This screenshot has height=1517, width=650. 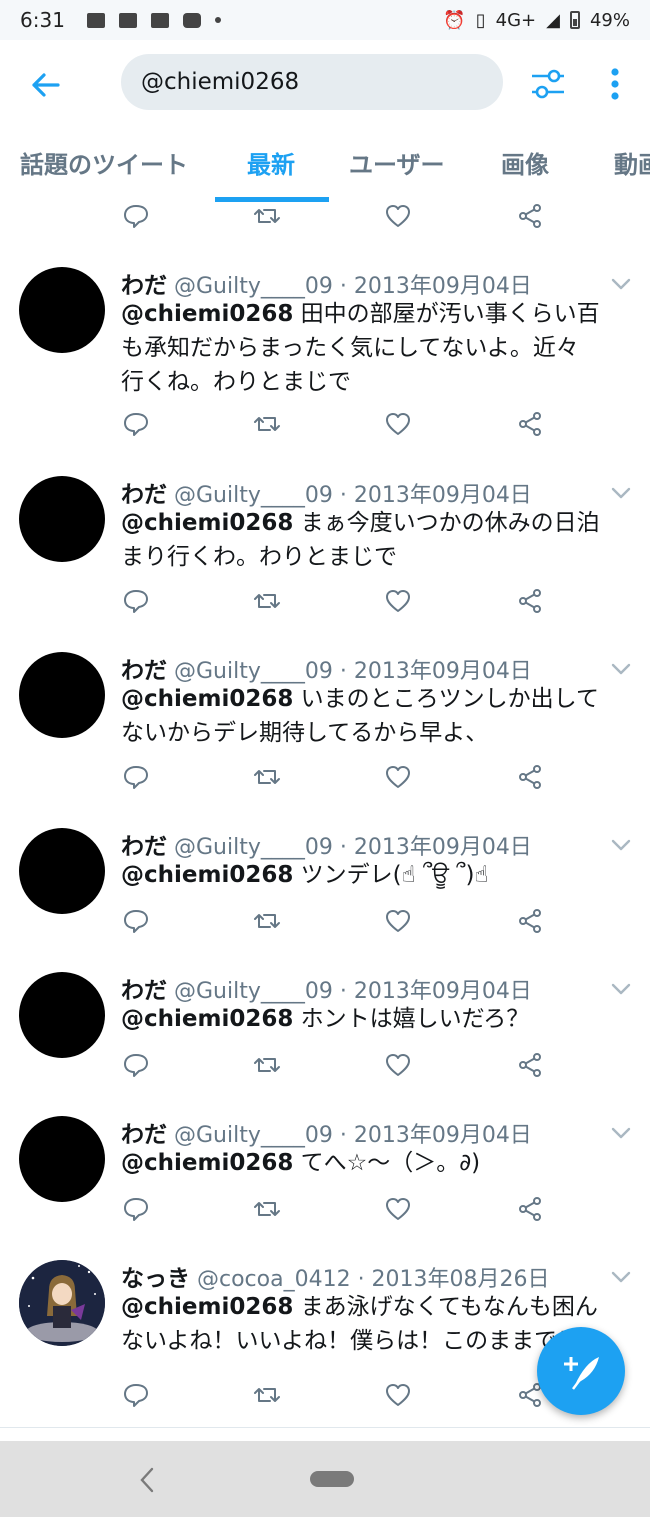 I want to click on nav-back-icon, so click(x=147, y=1480).